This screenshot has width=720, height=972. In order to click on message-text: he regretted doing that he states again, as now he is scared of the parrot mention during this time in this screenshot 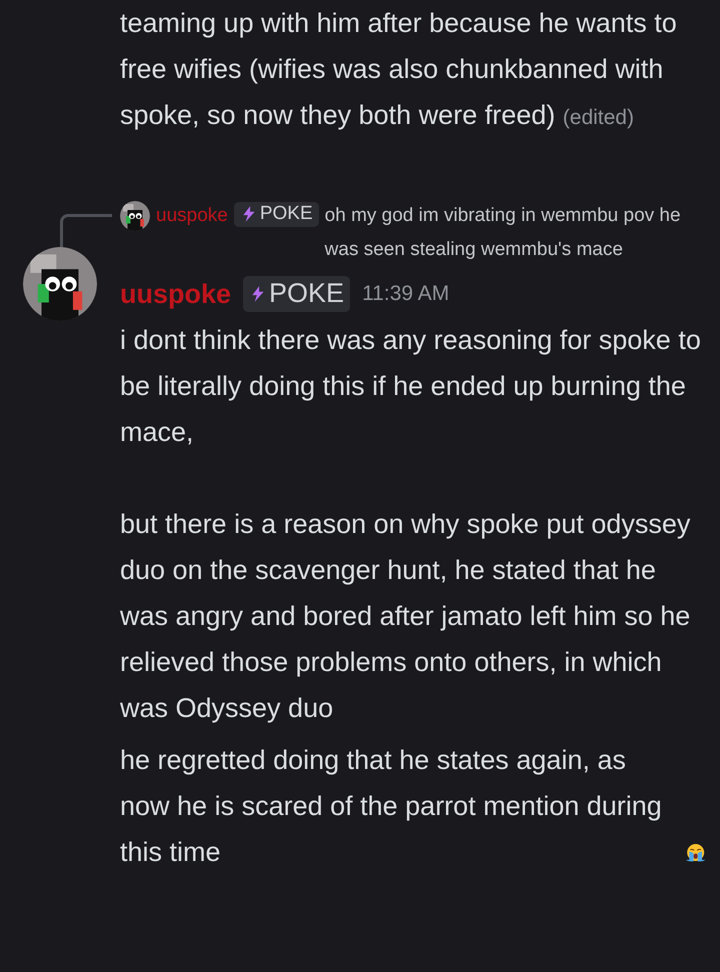, I will do `click(391, 806)`.